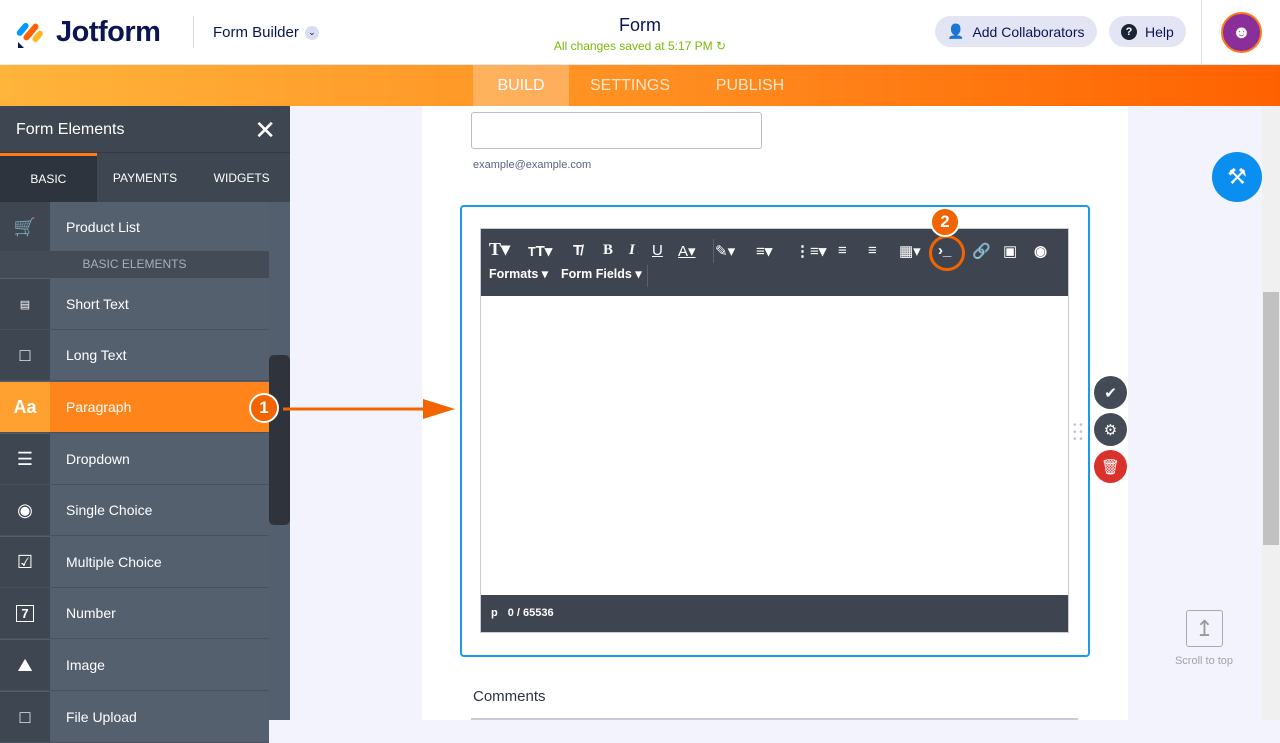 This screenshot has width=1280, height=743. I want to click on italic-icon: I, so click(632, 250).